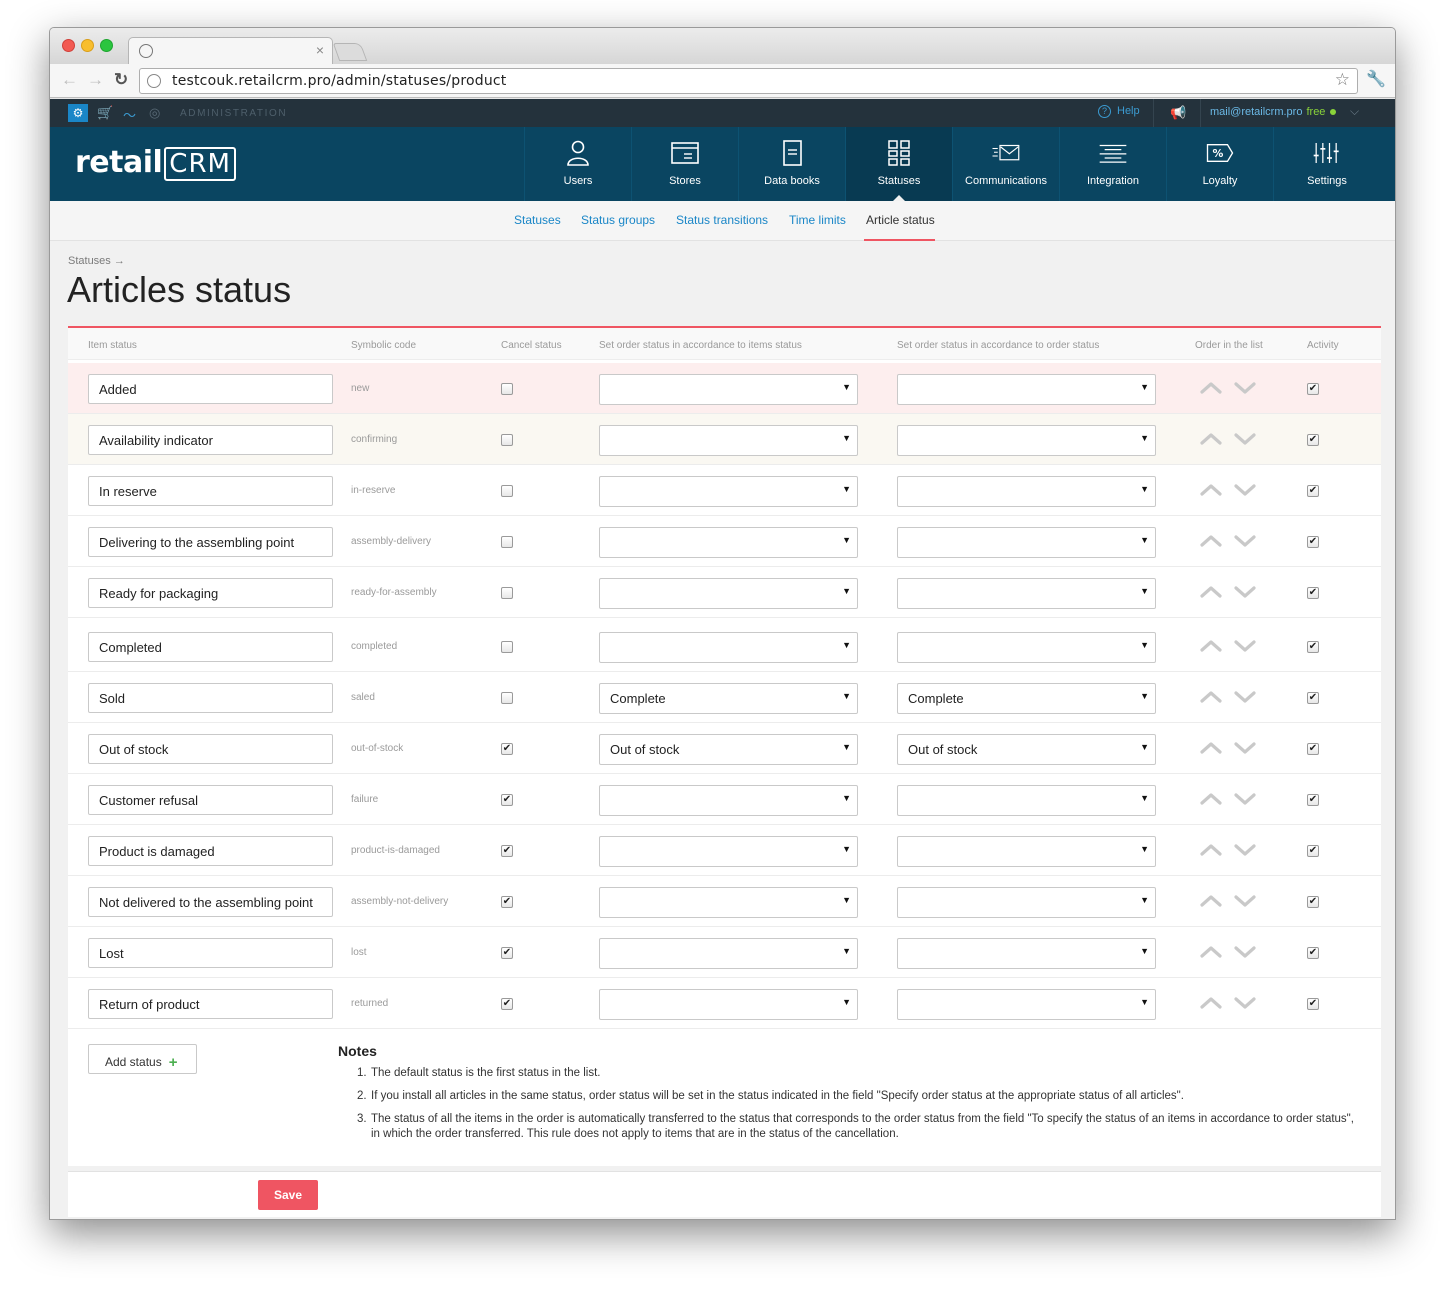  What do you see at coordinates (577, 164) in the screenshot?
I see `nav-users: Users` at bounding box center [577, 164].